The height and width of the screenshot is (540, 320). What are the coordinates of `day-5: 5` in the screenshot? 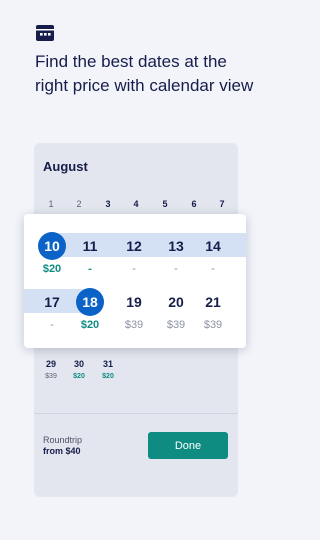 It's located at (164, 204).